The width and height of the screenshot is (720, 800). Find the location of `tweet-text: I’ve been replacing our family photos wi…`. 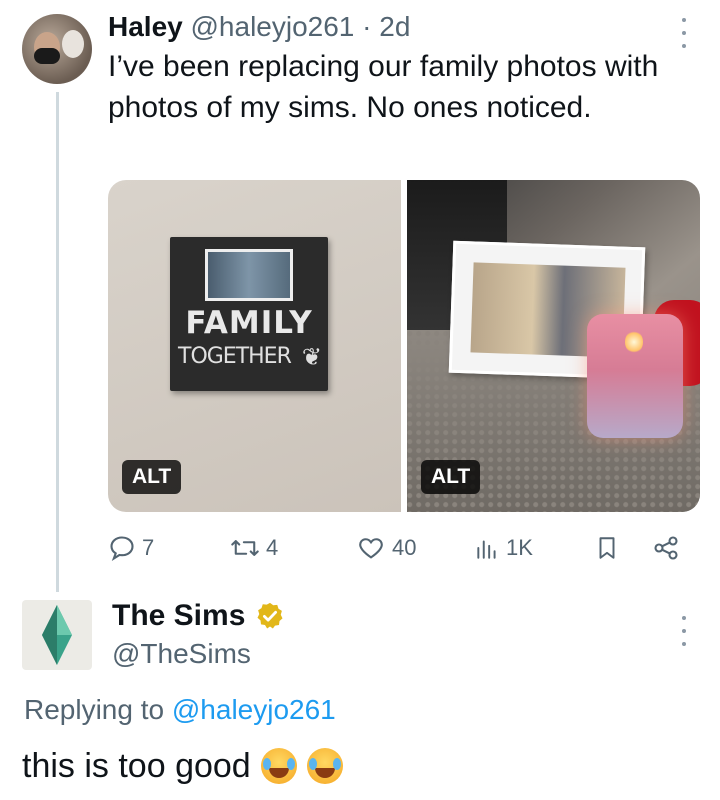

tweet-text: I’ve been replacing our family photos wi… is located at coordinates (383, 87).